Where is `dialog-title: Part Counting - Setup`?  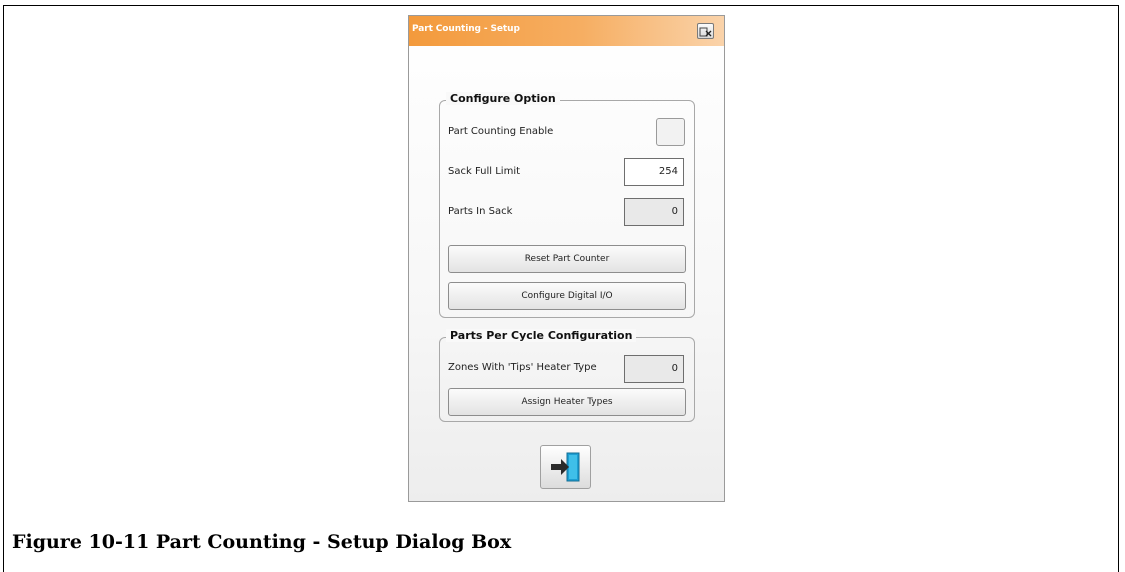 dialog-title: Part Counting - Setup is located at coordinates (466, 29).